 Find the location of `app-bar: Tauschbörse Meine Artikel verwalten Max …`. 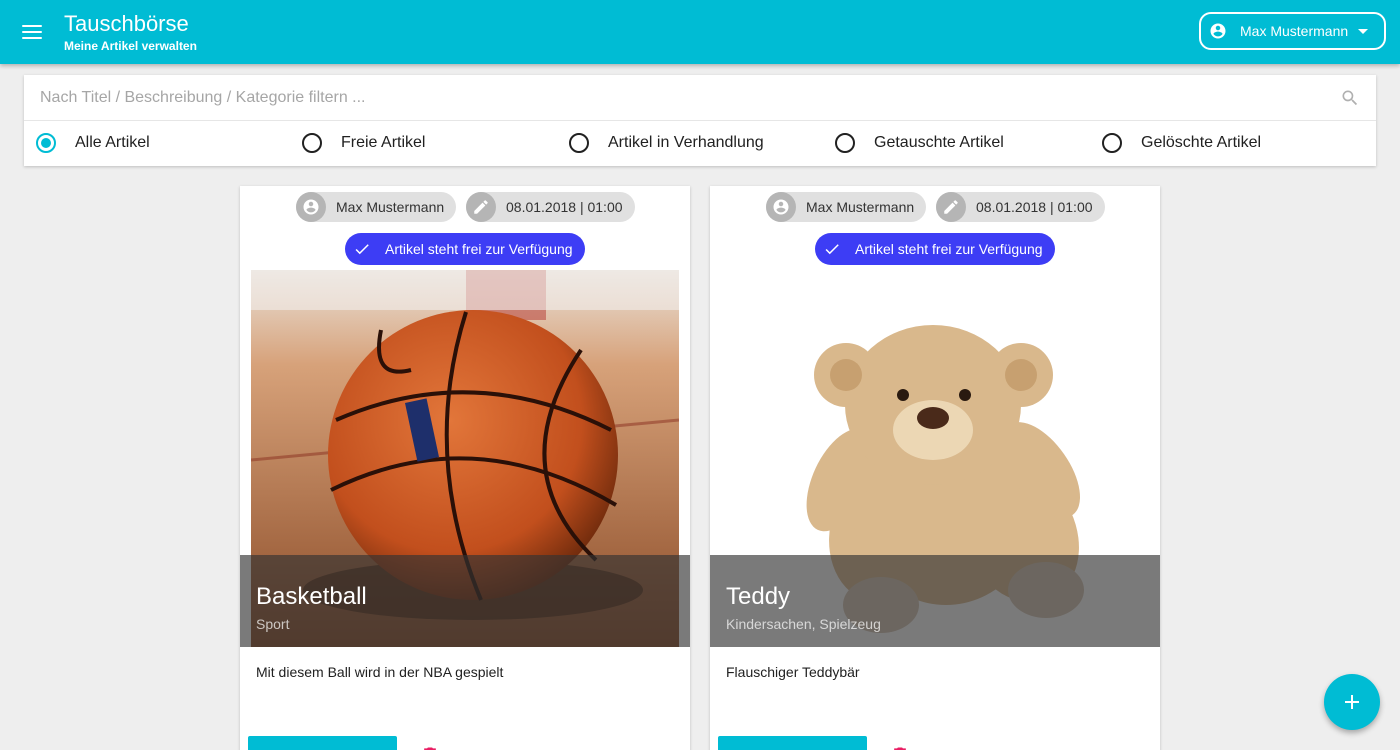

app-bar: Tauschbörse Meine Artikel verwalten Max … is located at coordinates (700, 32).